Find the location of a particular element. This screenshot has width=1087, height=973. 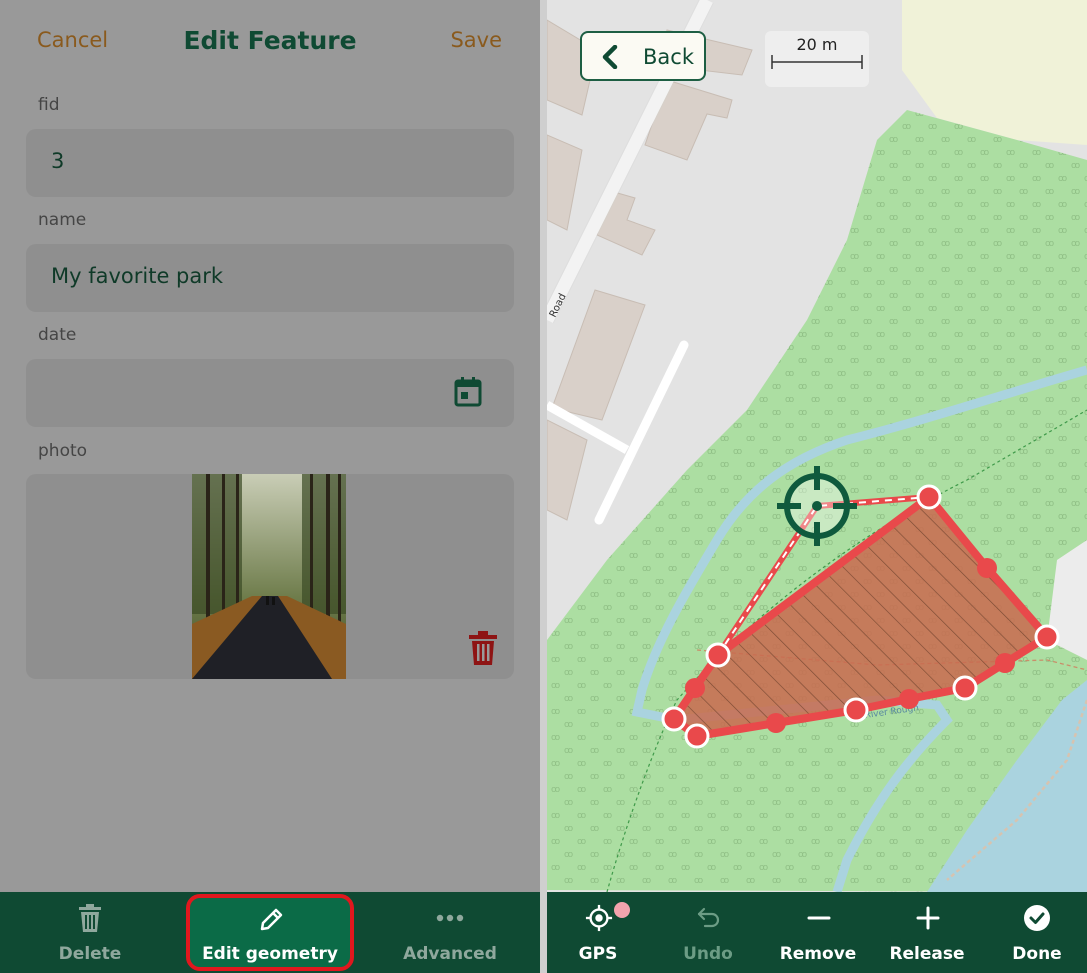

release-button: Release is located at coordinates (927, 932).